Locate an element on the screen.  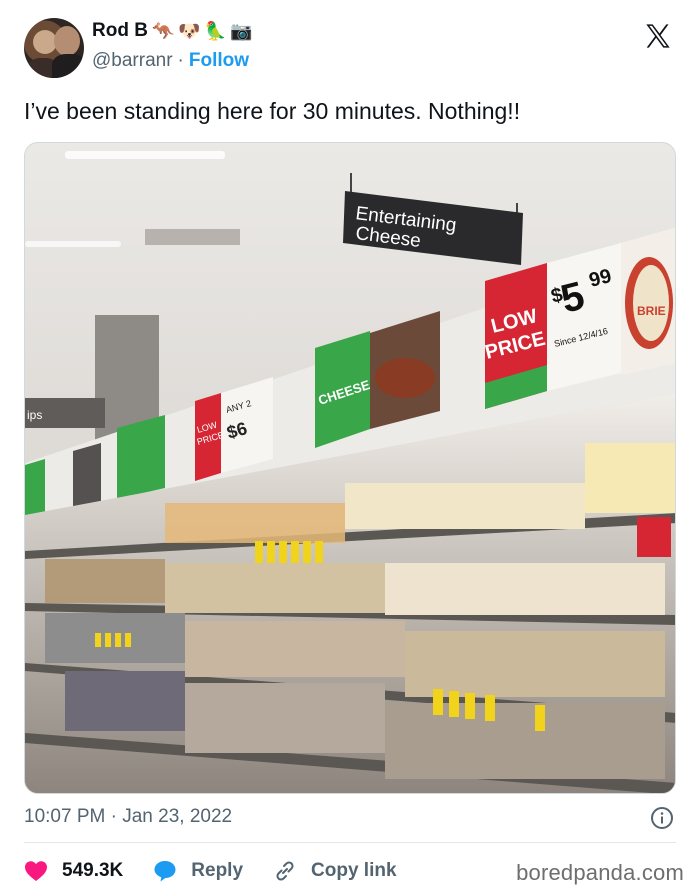
heart-icon is located at coordinates (36, 871).